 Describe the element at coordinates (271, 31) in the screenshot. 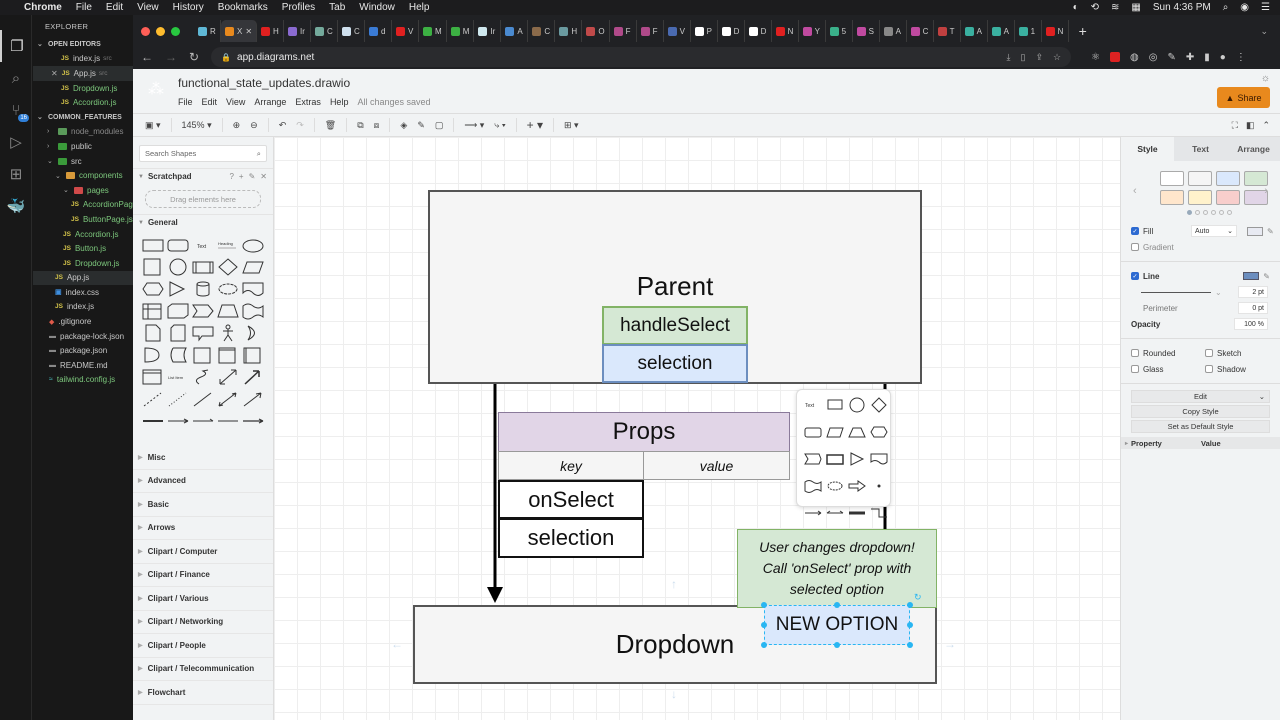

I see `browser-tab: H` at that location.